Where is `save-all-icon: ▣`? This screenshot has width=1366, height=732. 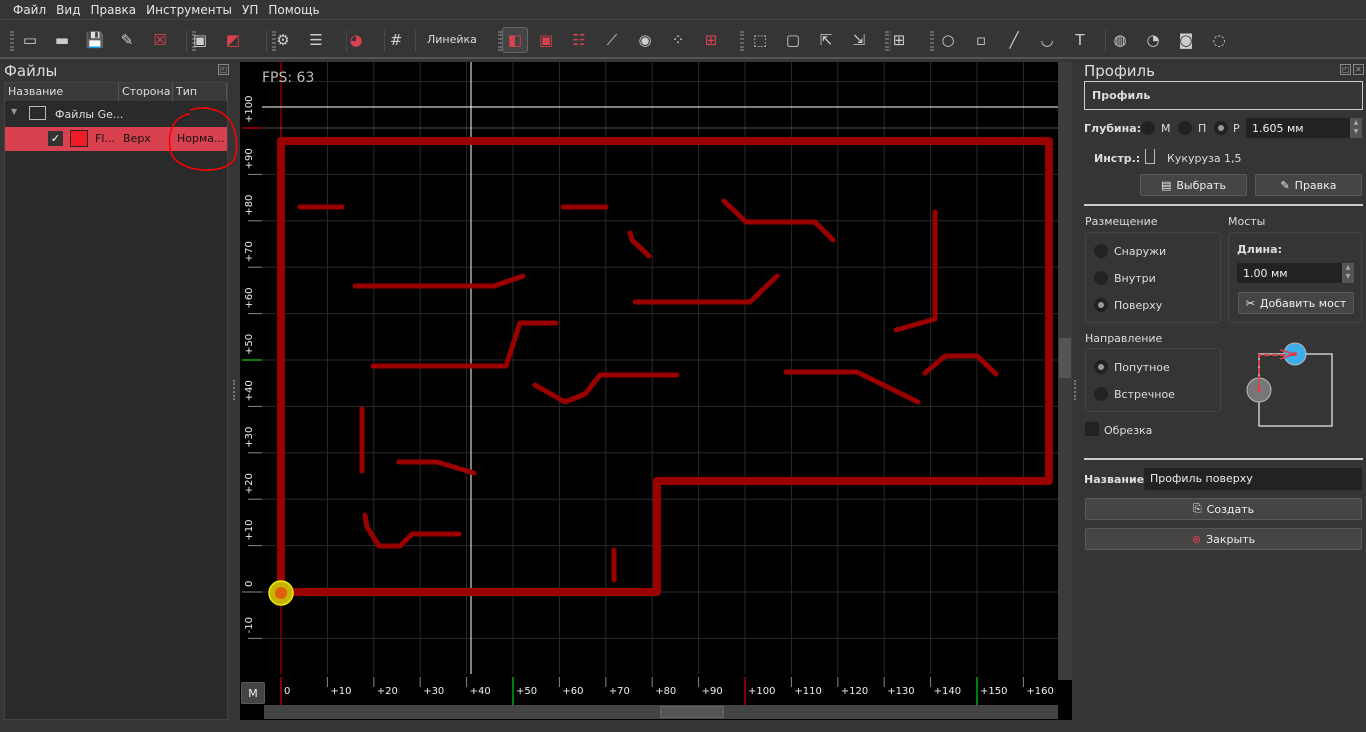
save-all-icon: ▣ is located at coordinates (200, 40).